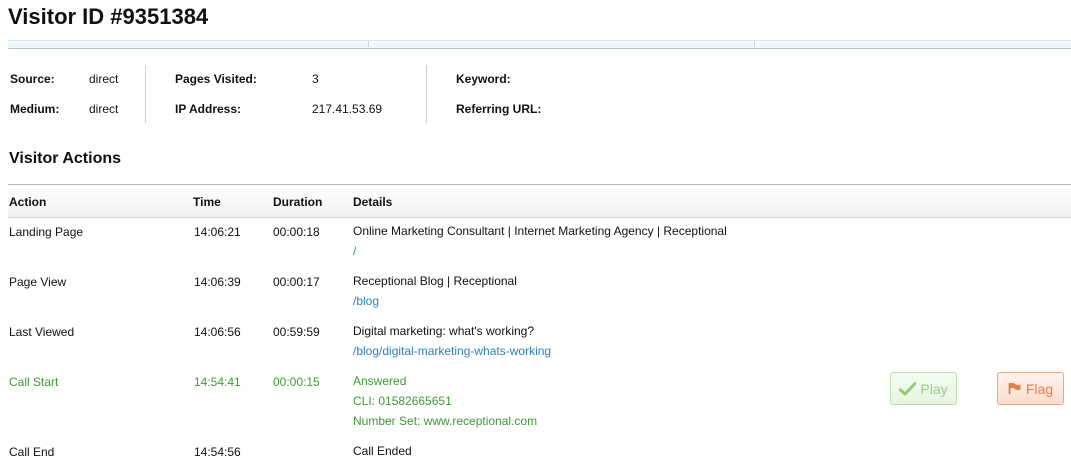  What do you see at coordinates (445, 421) in the screenshot?
I see `call-number-set: Number Set: www.receptional.com` at bounding box center [445, 421].